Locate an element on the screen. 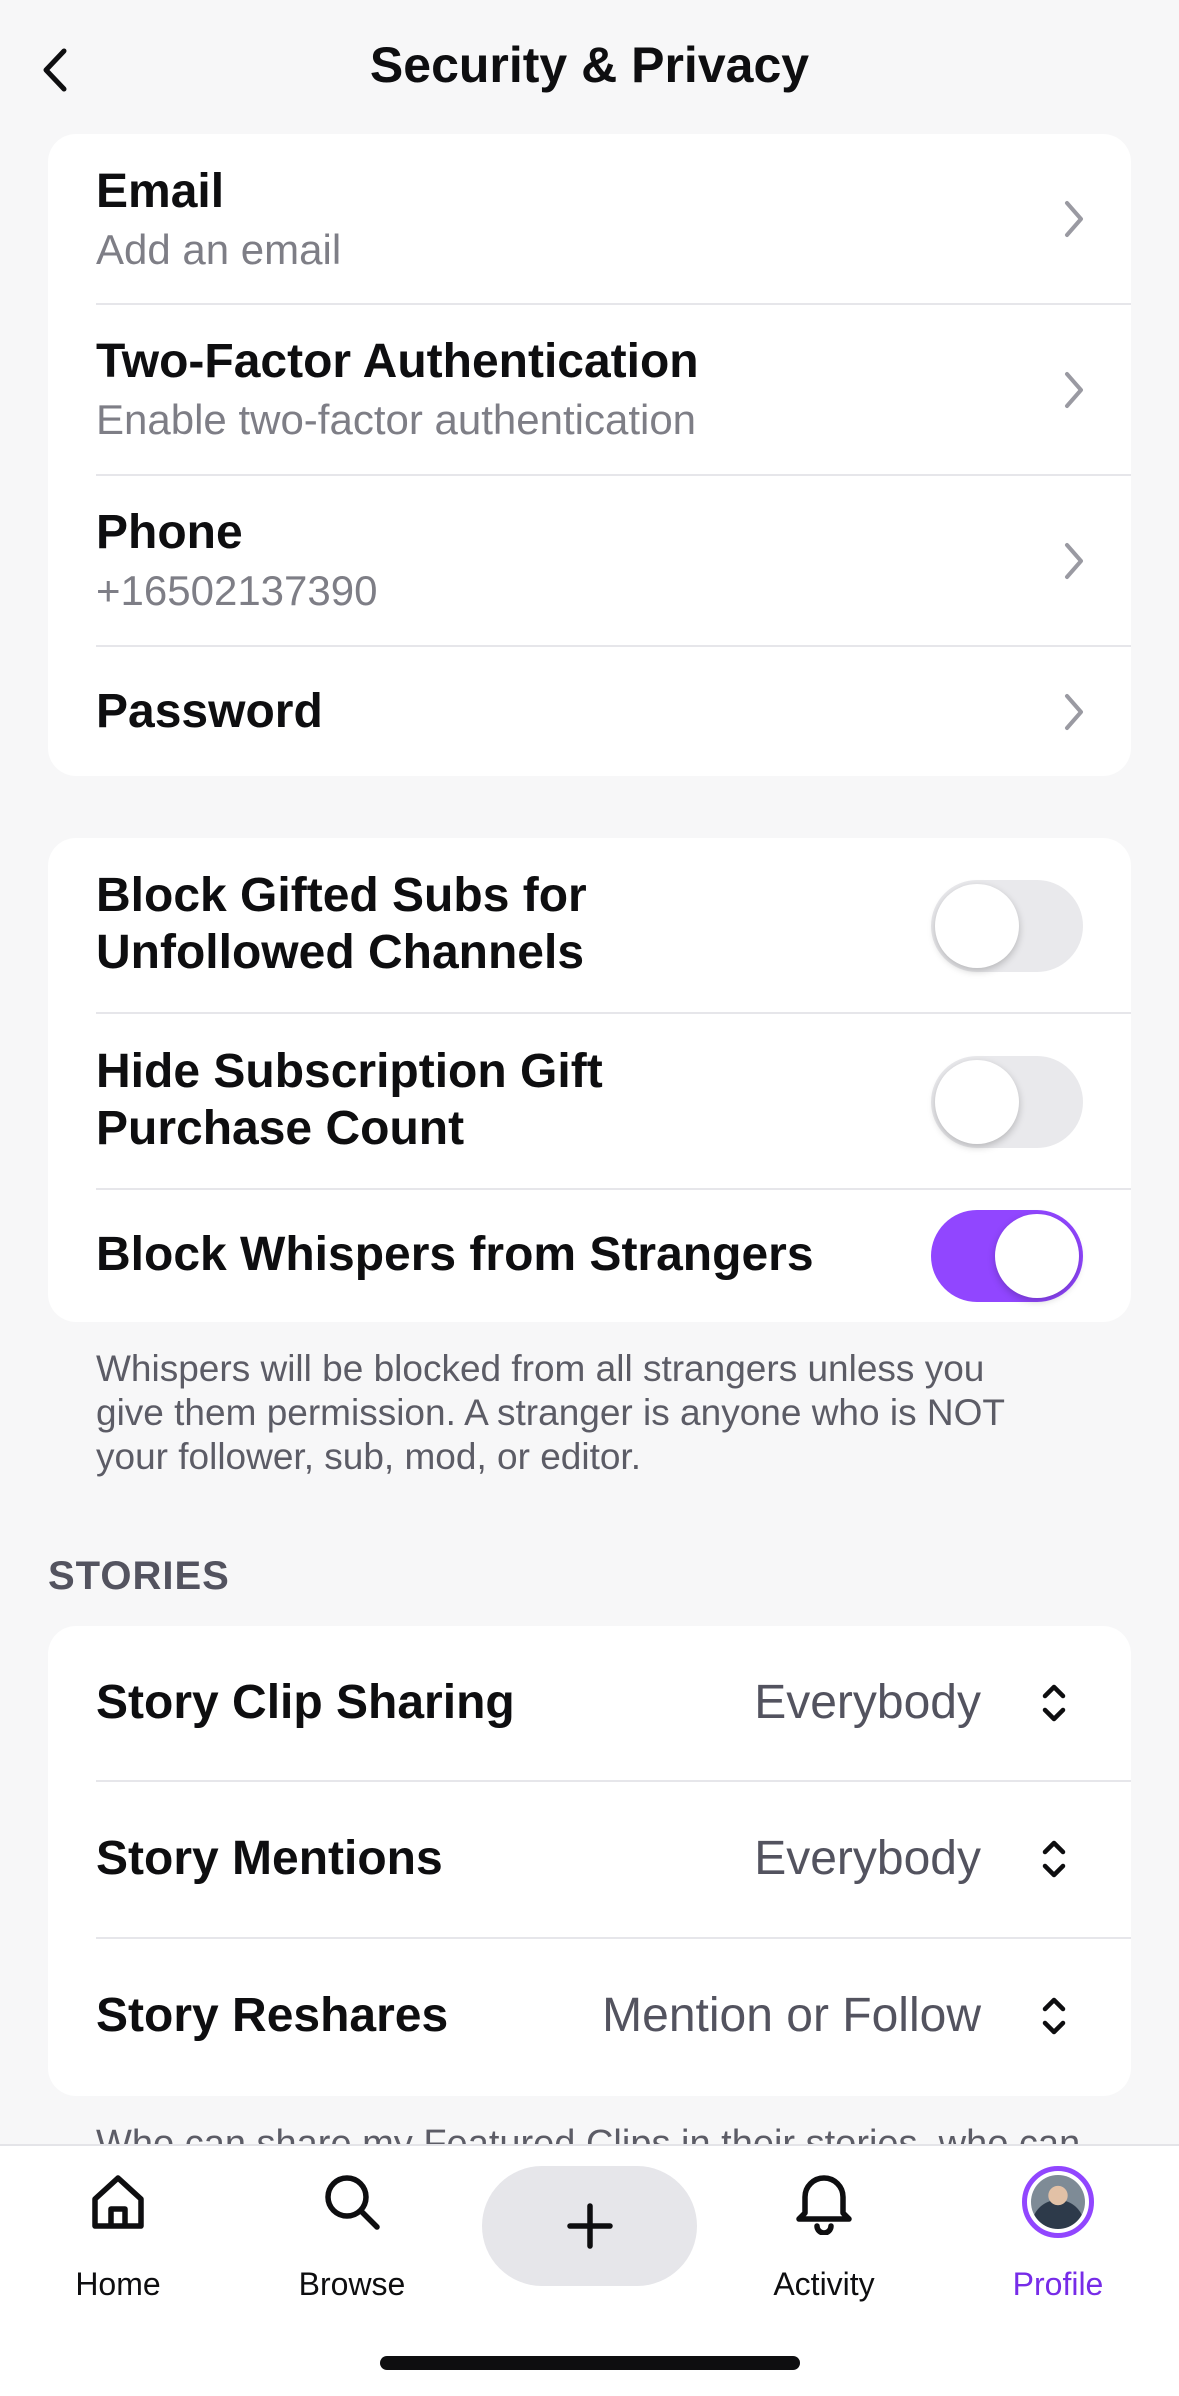 Image resolution: width=1179 pixels, height=2396 pixels. email-title: Email is located at coordinates (160, 191).